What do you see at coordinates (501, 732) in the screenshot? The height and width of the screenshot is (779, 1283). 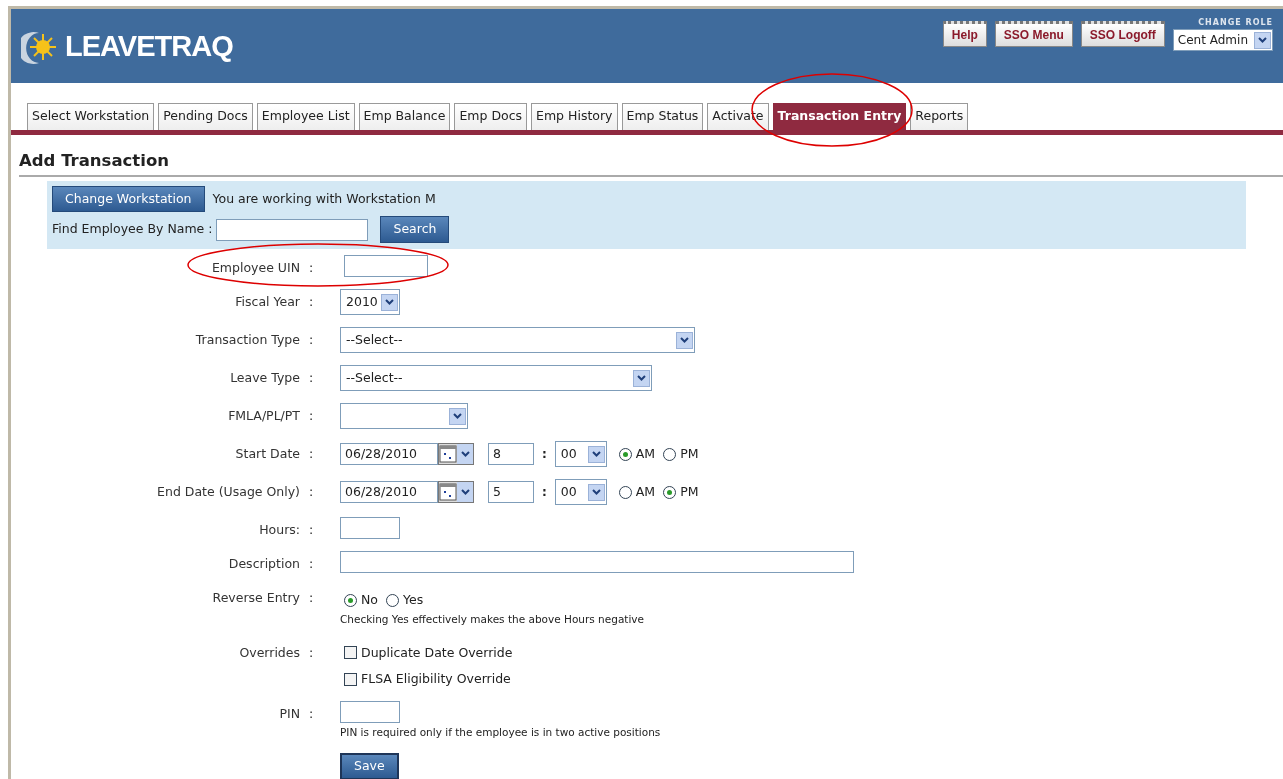 I see `hint-text: PIN is required only if the employee is in two active positions` at bounding box center [501, 732].